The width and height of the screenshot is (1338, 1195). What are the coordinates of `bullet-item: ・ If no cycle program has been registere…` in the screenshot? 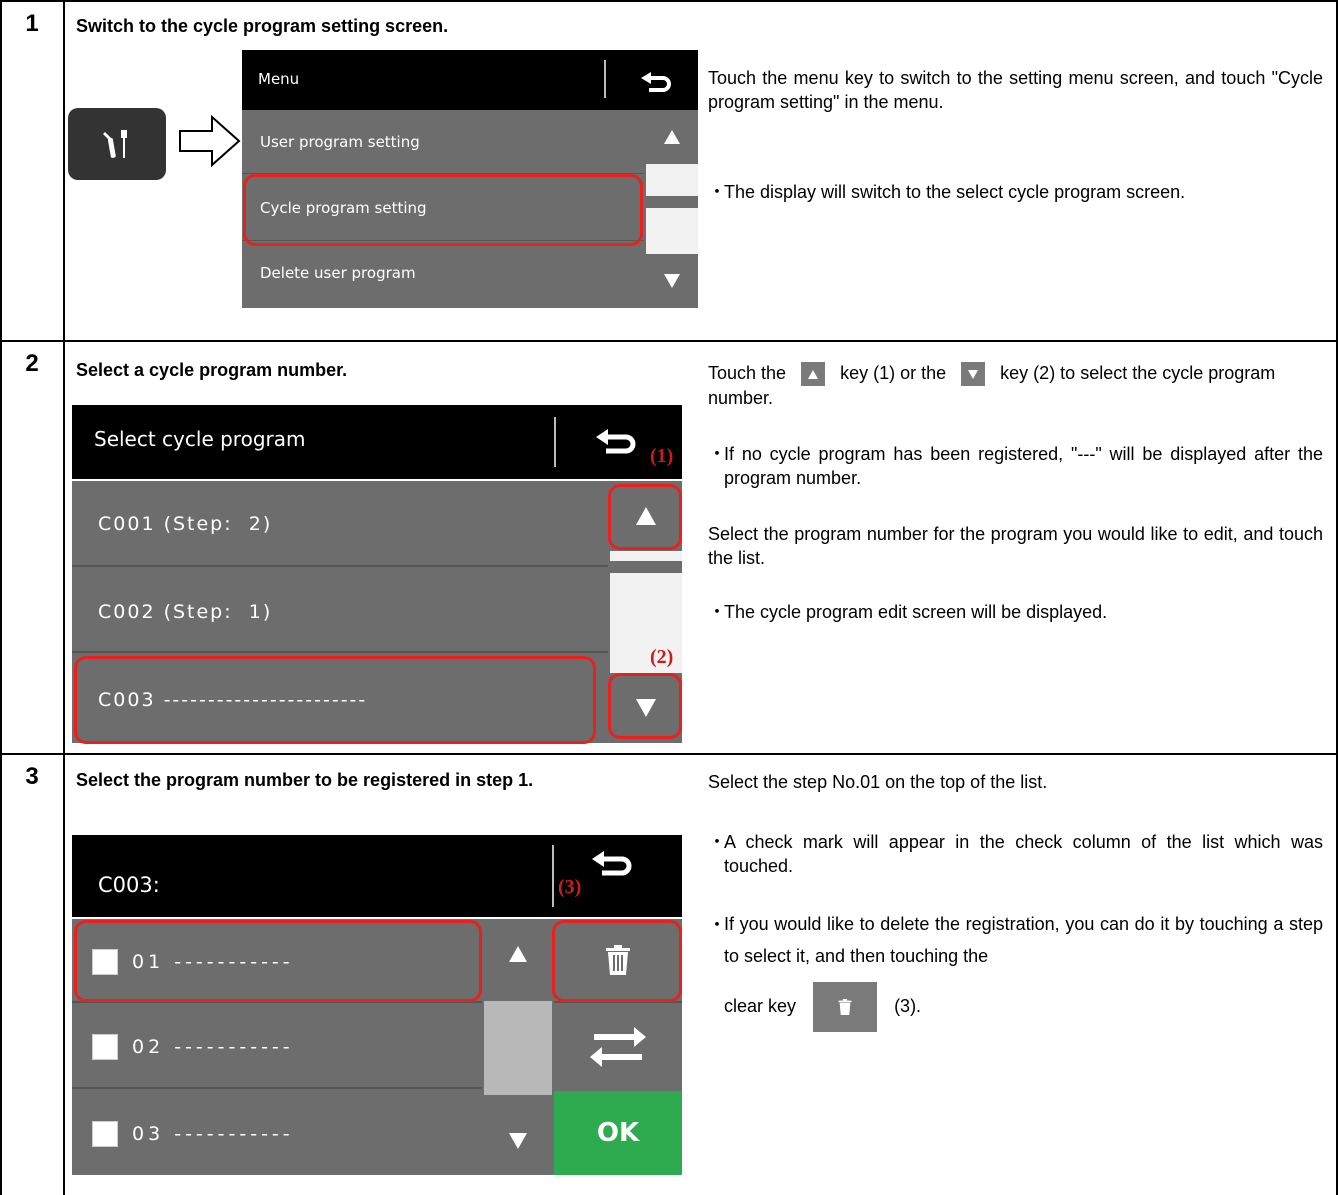 It's located at (1015, 466).